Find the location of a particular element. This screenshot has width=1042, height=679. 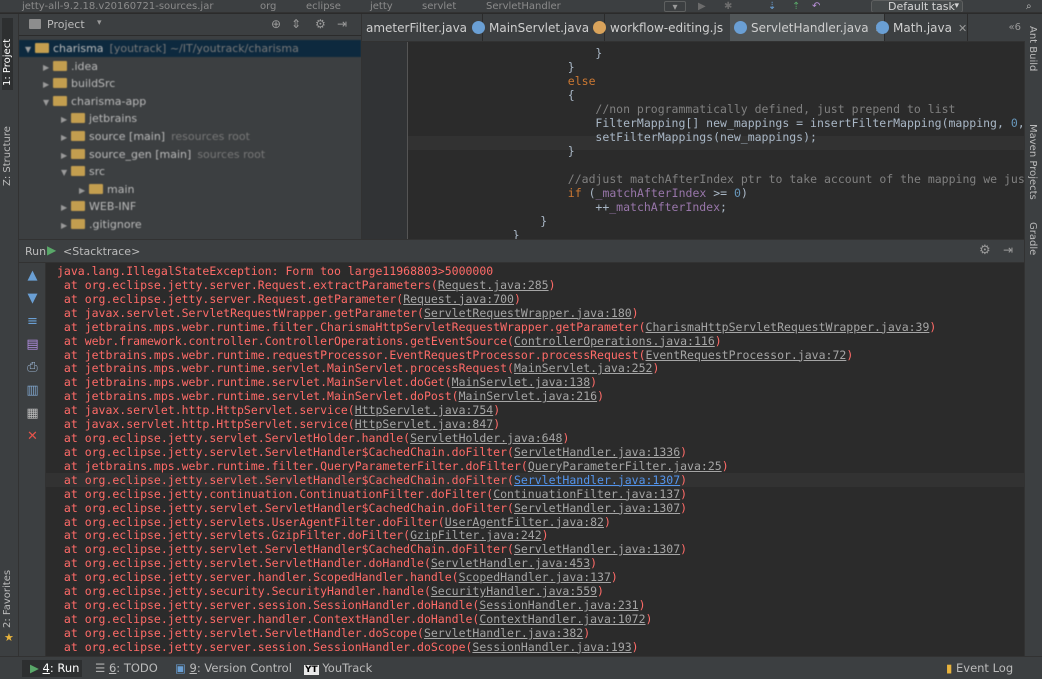

soft-wrap-icon: ≡ is located at coordinates (32, 321).